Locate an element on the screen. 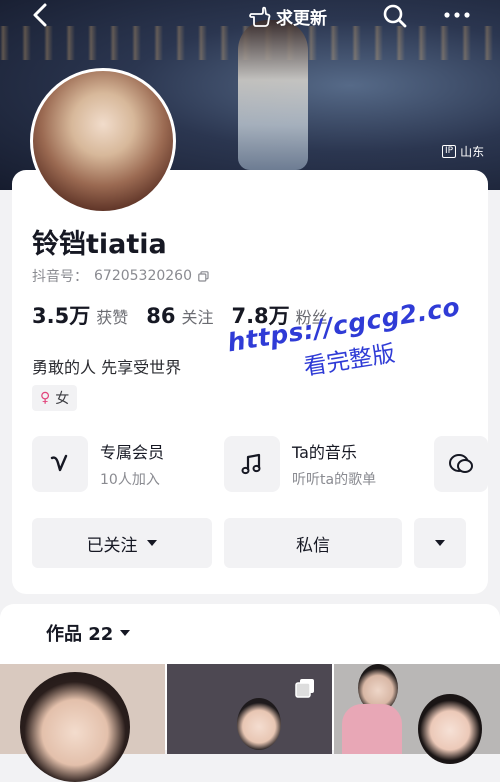 This screenshot has width=500, height=782. profile-avatar is located at coordinates (103, 141).